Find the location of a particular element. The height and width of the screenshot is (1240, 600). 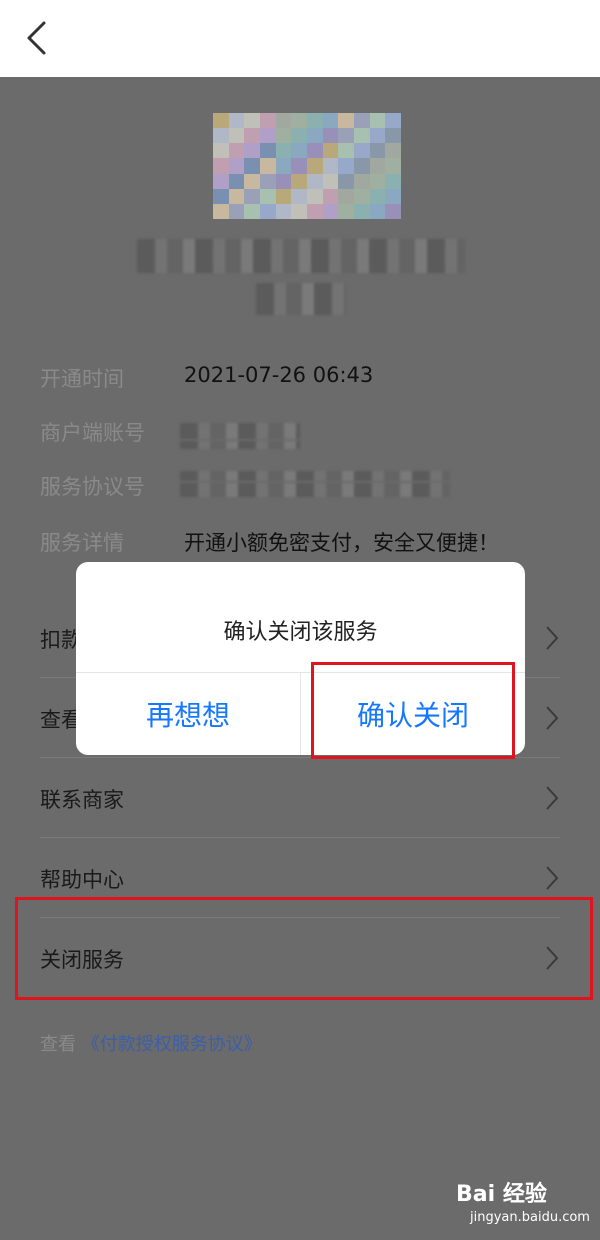

back-button is located at coordinates (38, 38).